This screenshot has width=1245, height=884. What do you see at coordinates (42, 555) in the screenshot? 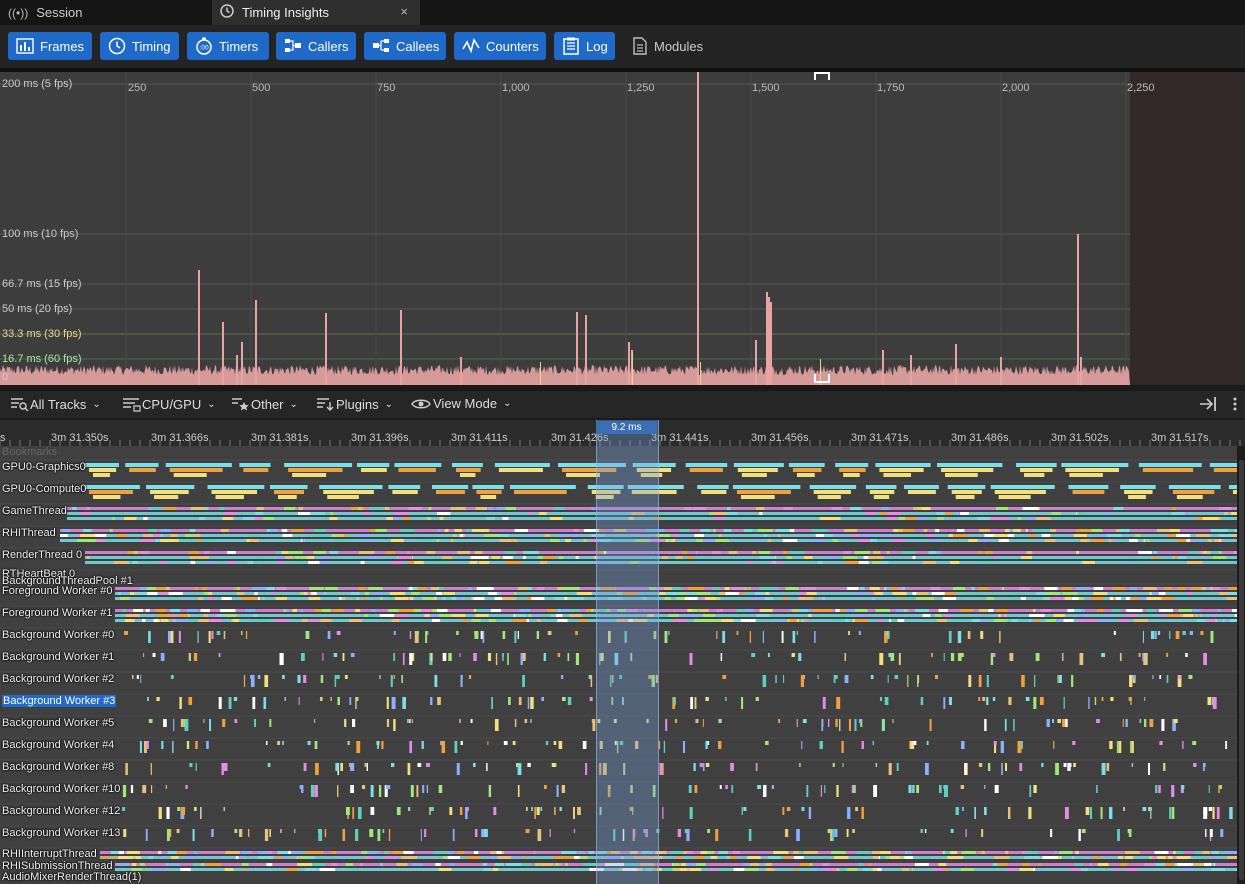
I see `track-label: RenderThread 0` at bounding box center [42, 555].